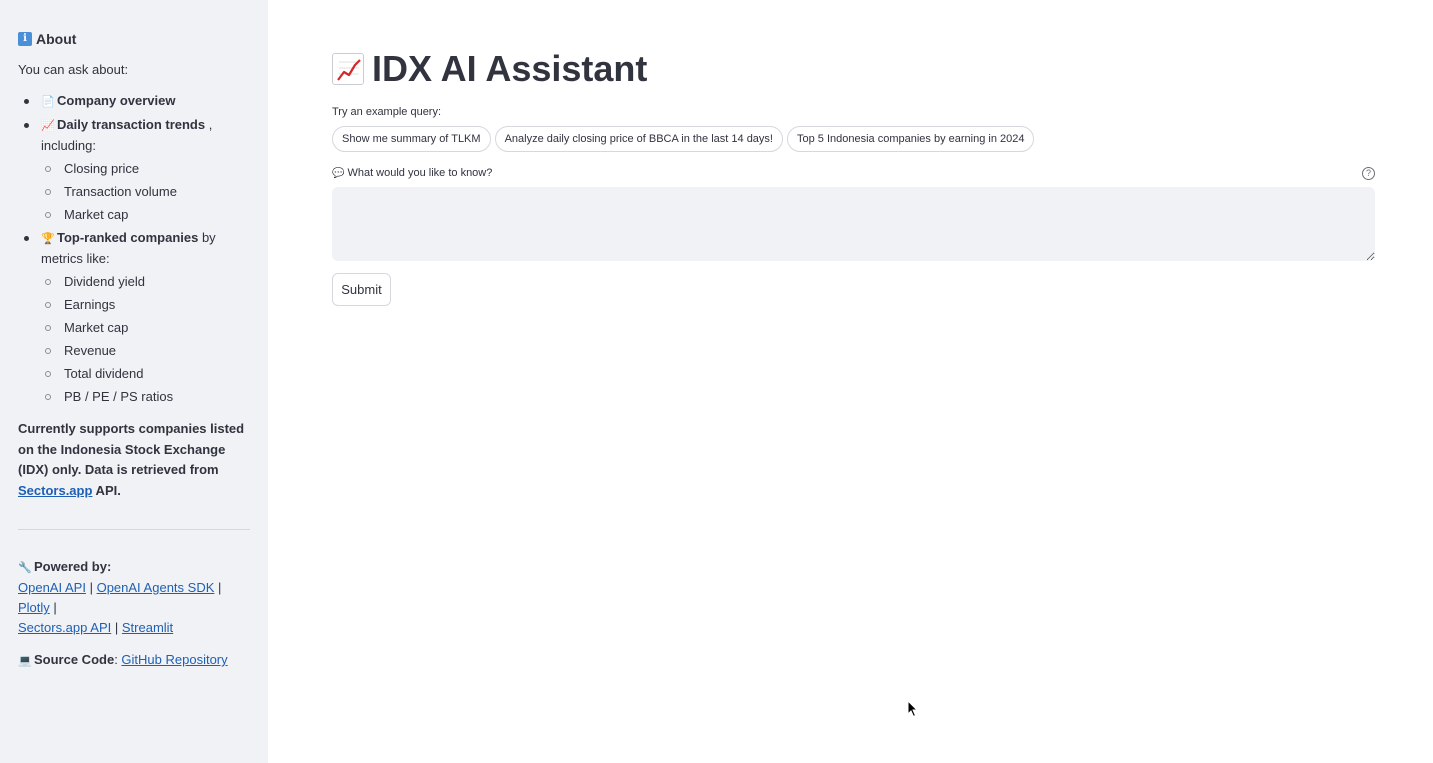 The width and height of the screenshot is (1433, 763). I want to click on wrench-icon: 🔧, so click(25, 568).